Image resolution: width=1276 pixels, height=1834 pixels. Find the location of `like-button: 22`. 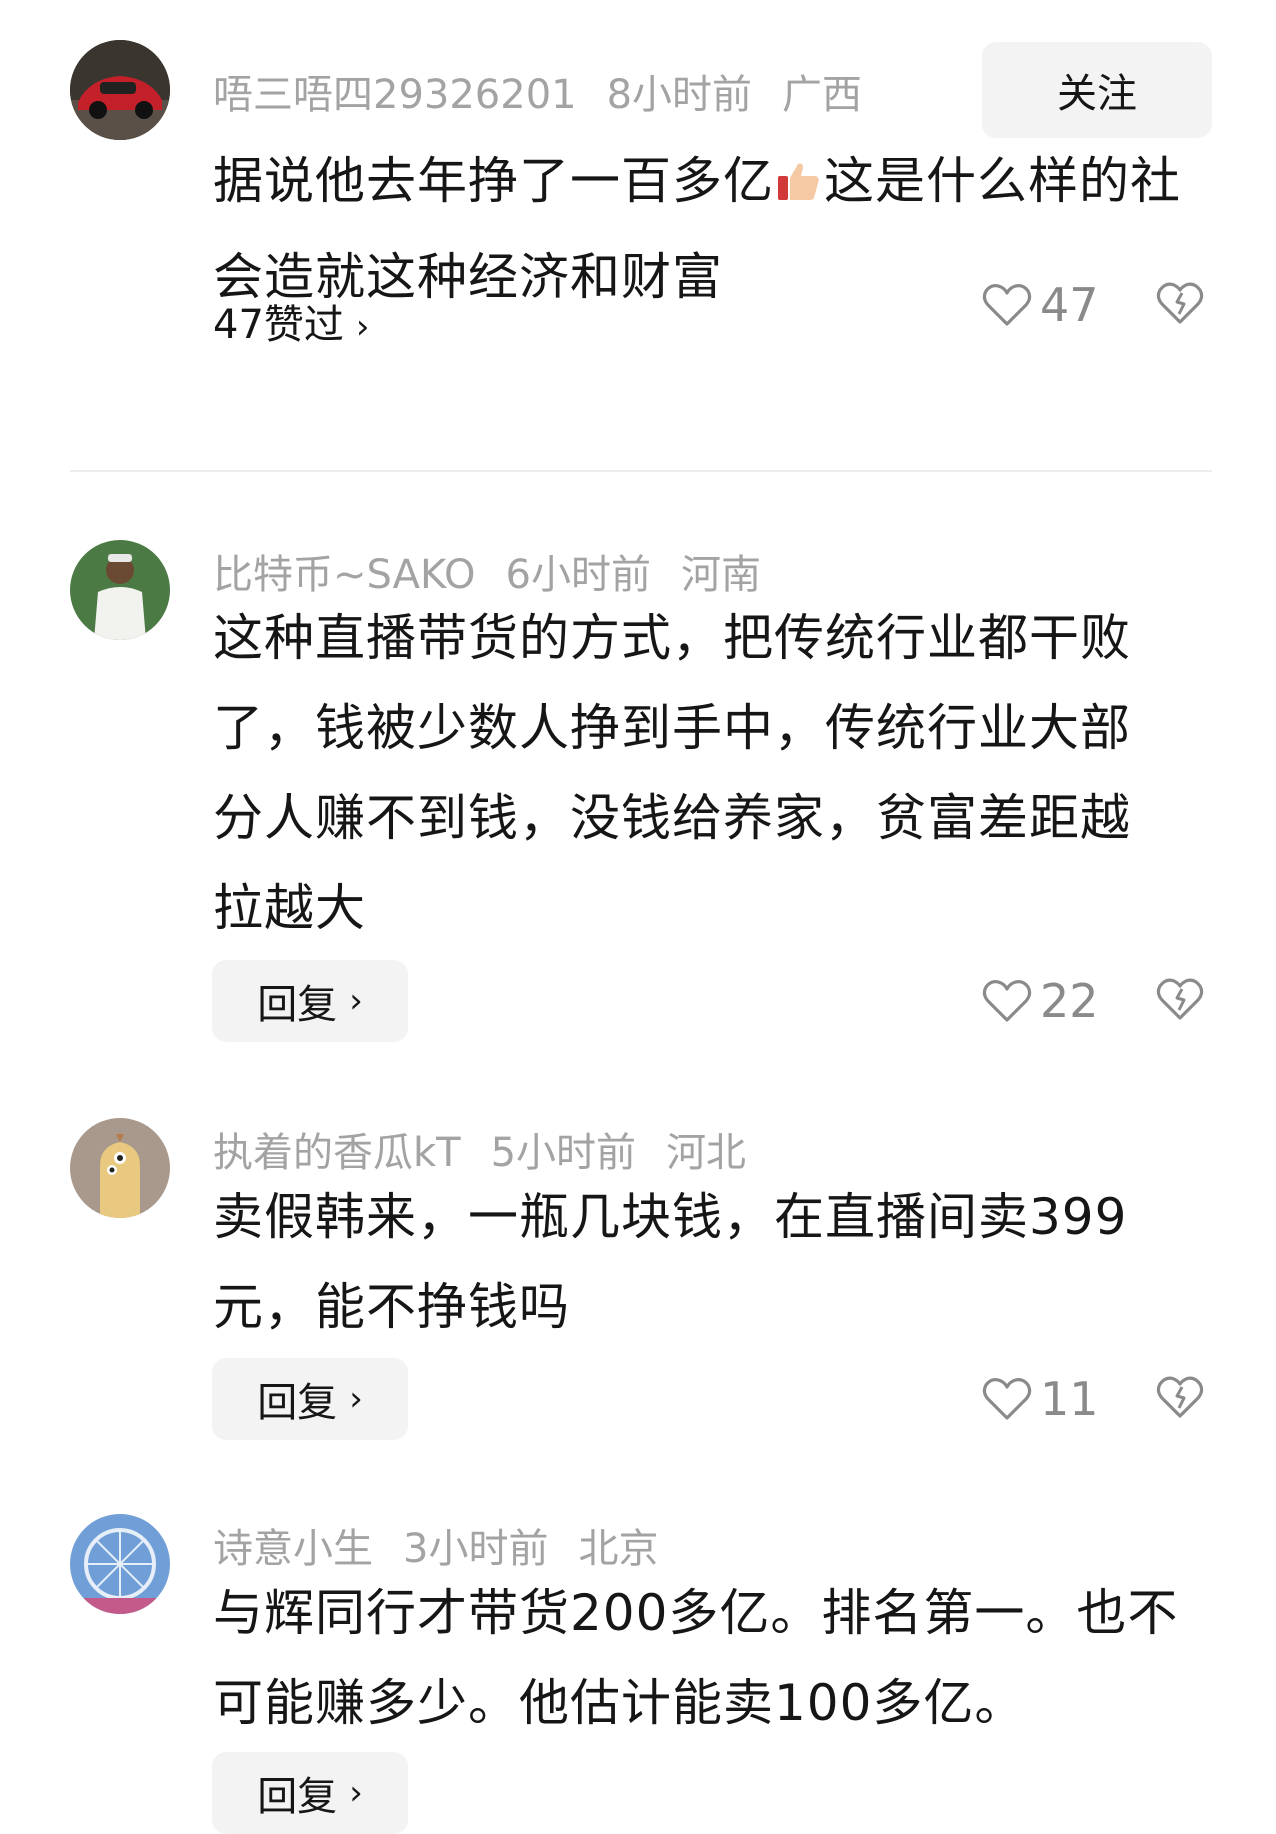

like-button: 22 is located at coordinates (1040, 1001).